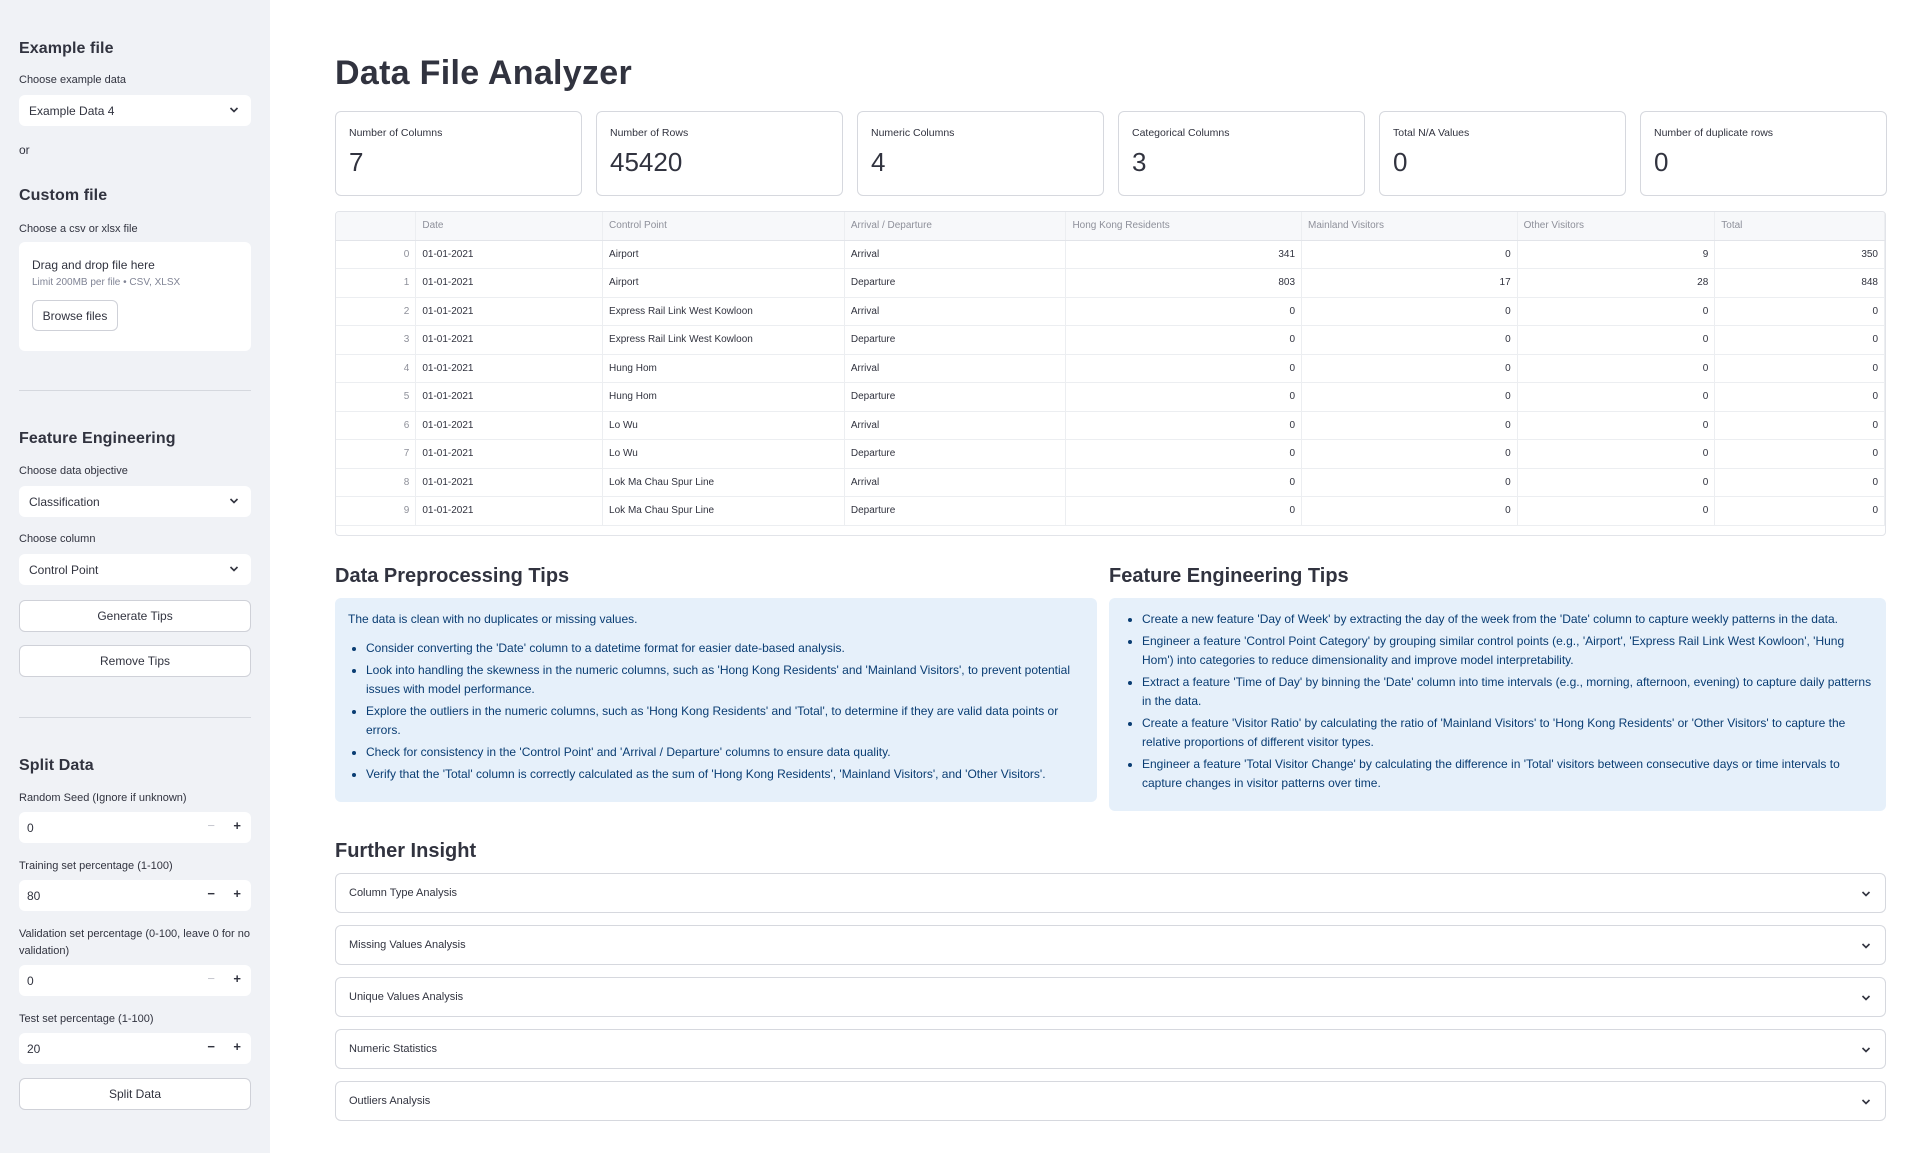  What do you see at coordinates (135, 616) in the screenshot?
I see `generate-tips-button: Generate Tips` at bounding box center [135, 616].